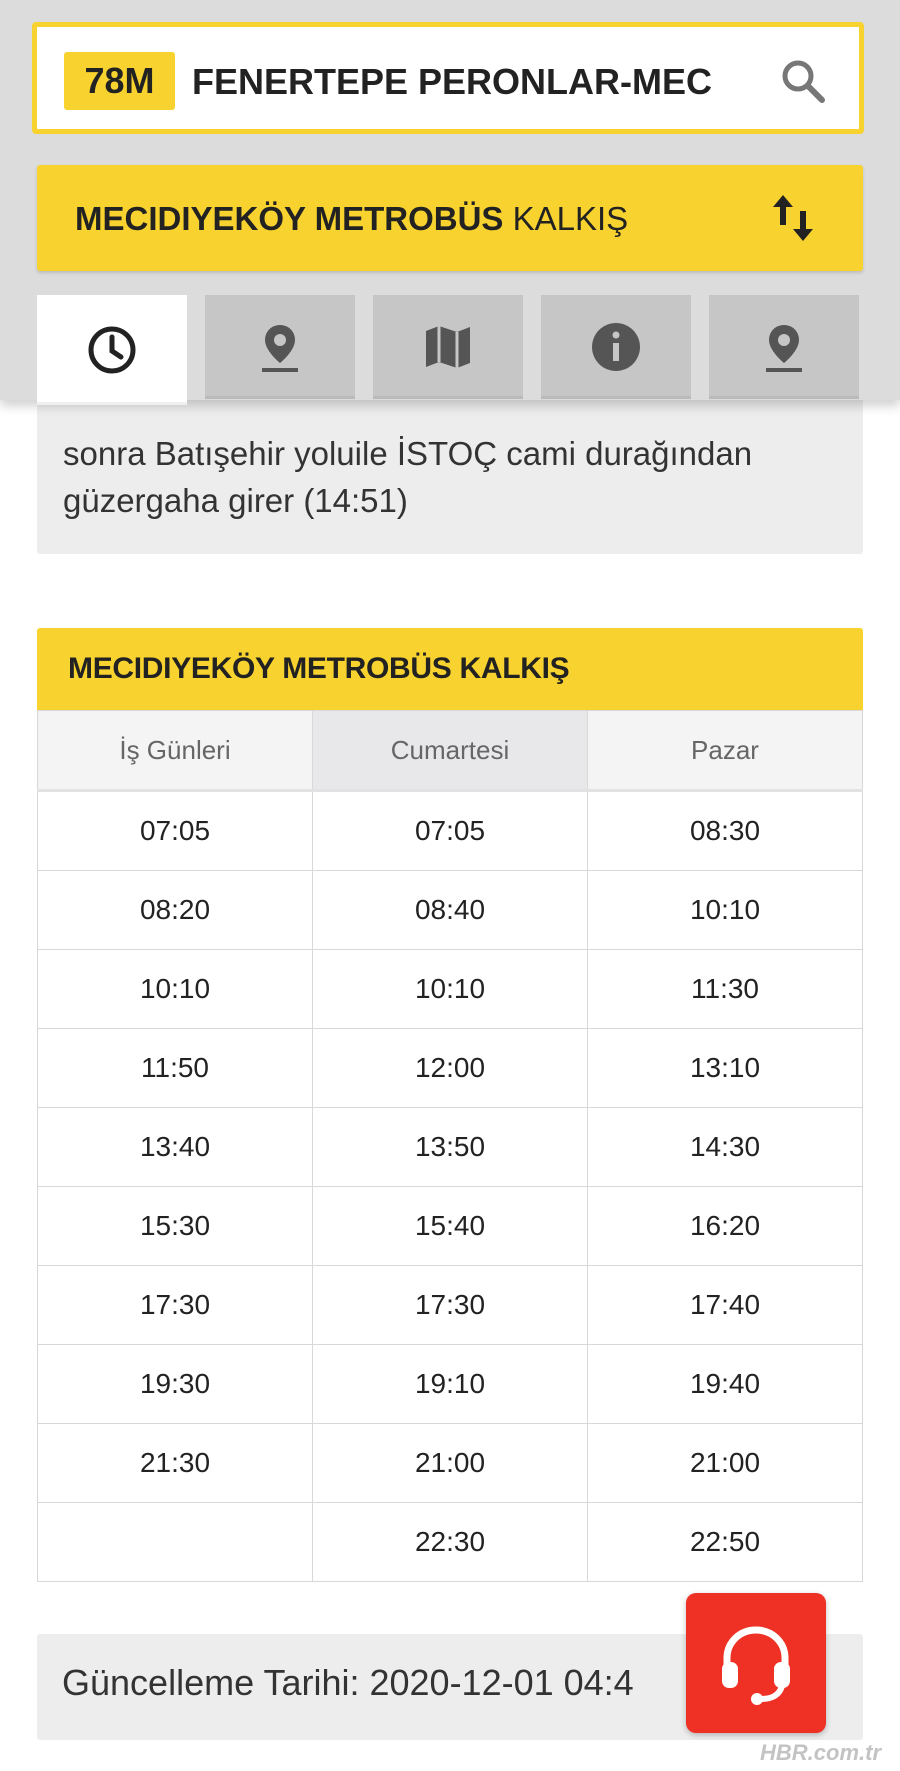 This screenshot has height=1771, width=900. Describe the element at coordinates (803, 81) in the screenshot. I see `search-icon` at that location.